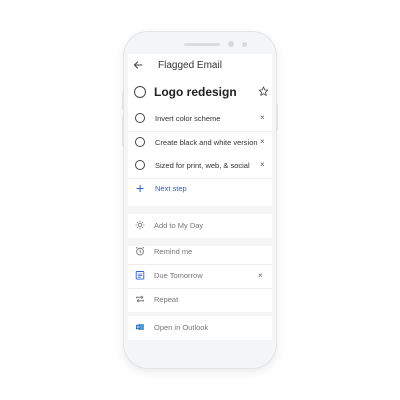 The height and width of the screenshot is (400, 400). I want to click on repeat-label: Repeat, so click(166, 299).